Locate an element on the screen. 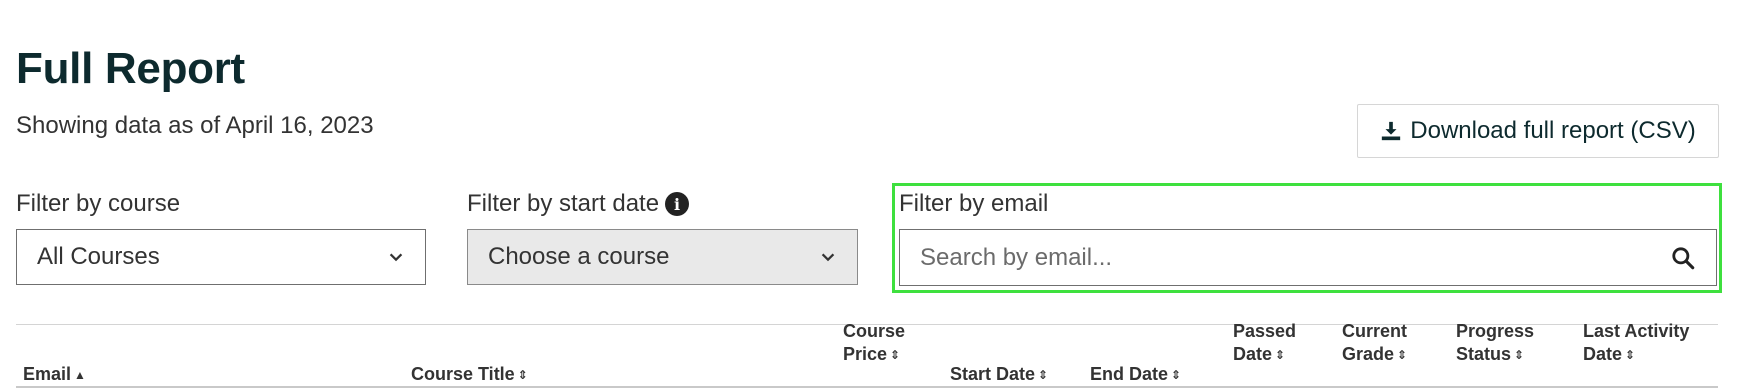  column-header-line2: Course Title is located at coordinates (463, 374).